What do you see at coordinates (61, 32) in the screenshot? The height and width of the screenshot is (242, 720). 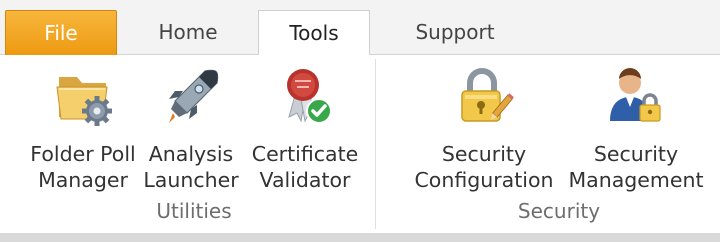 I see `tab-file: File` at bounding box center [61, 32].